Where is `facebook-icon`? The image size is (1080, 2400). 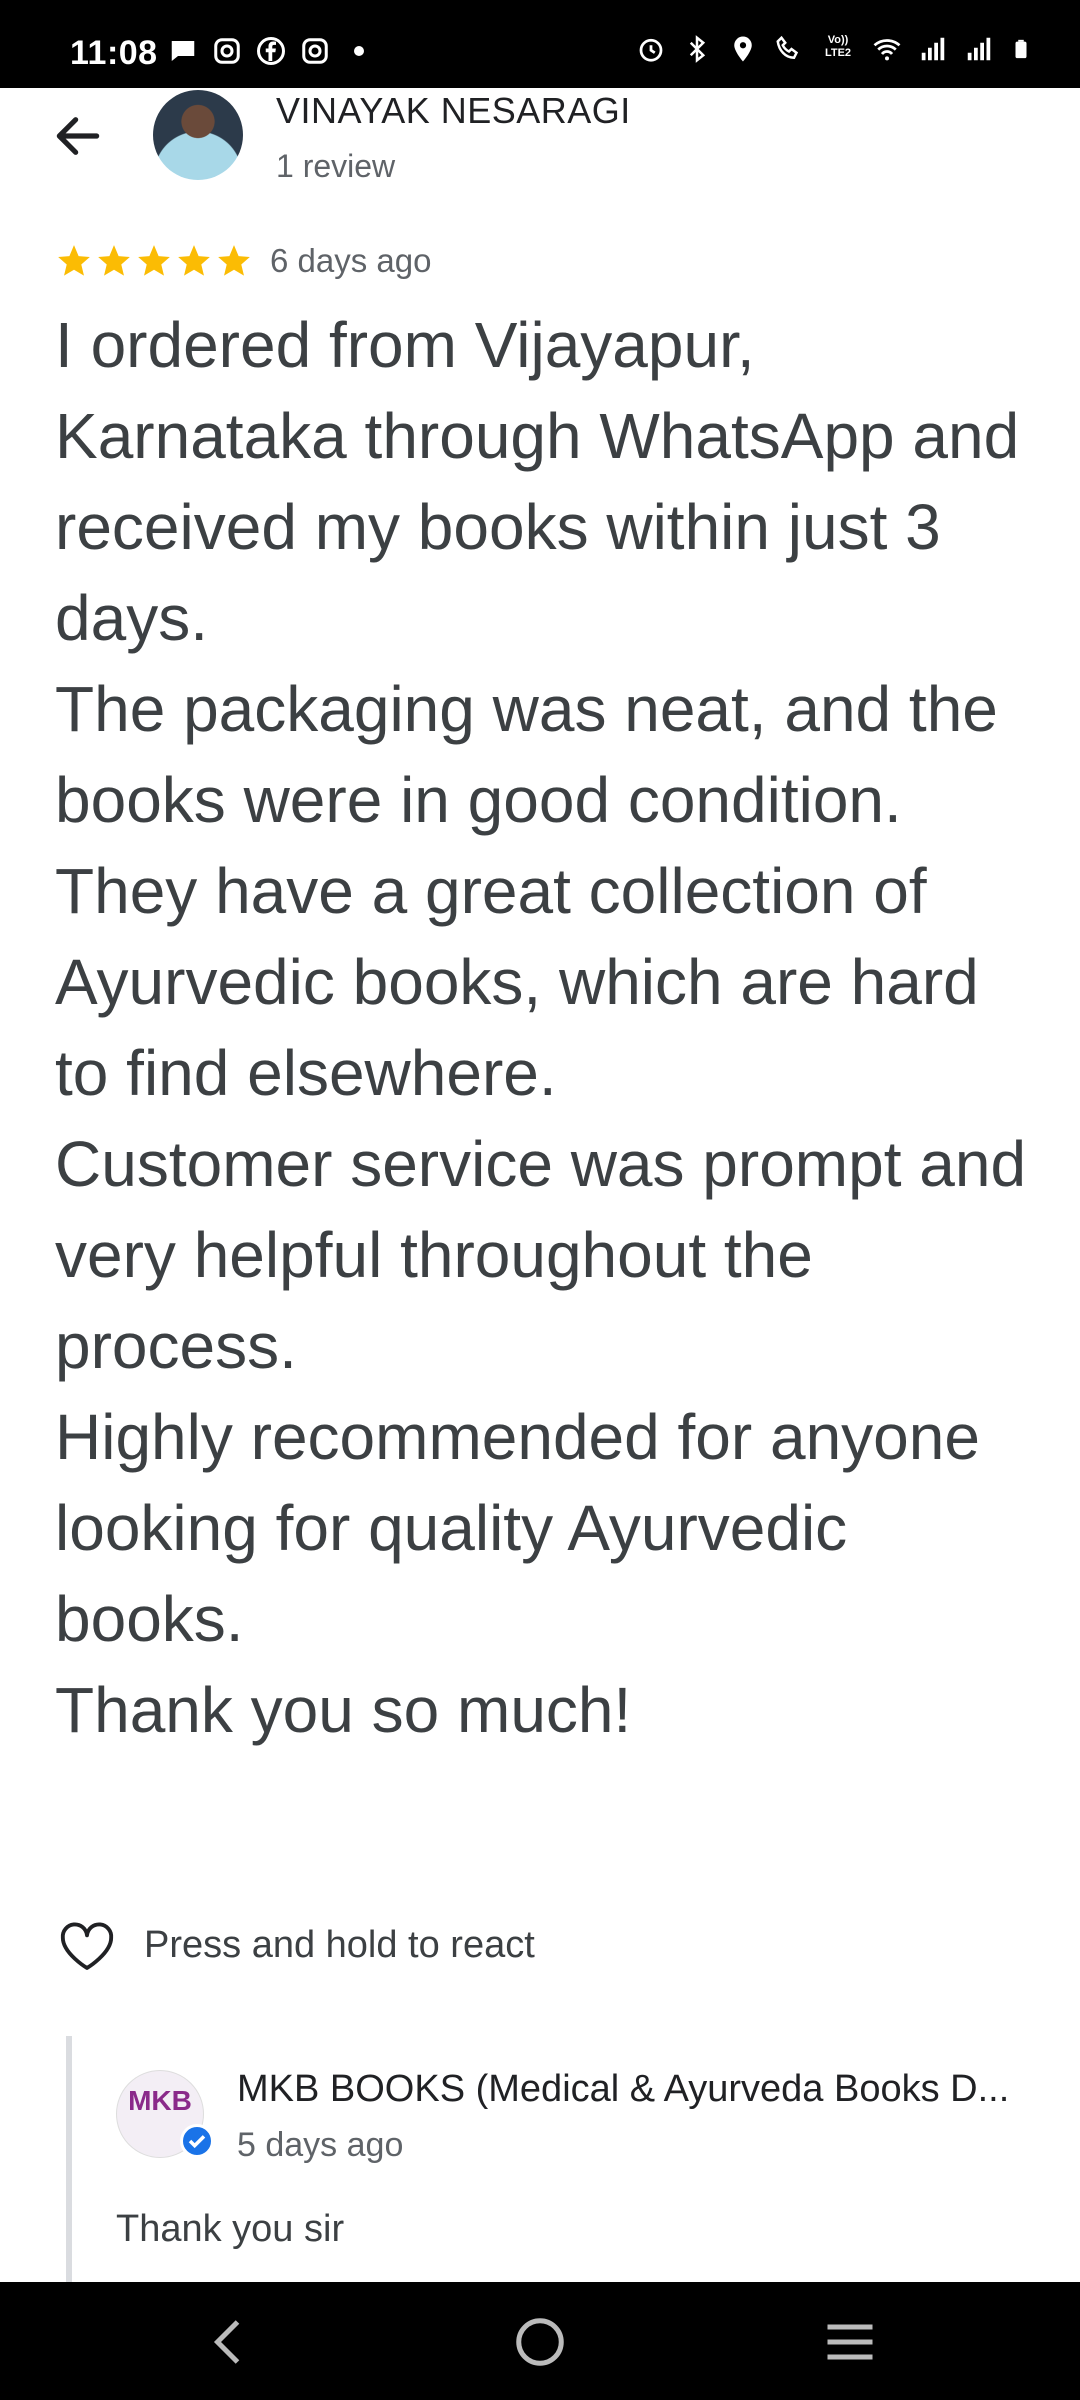 facebook-icon is located at coordinates (271, 51).